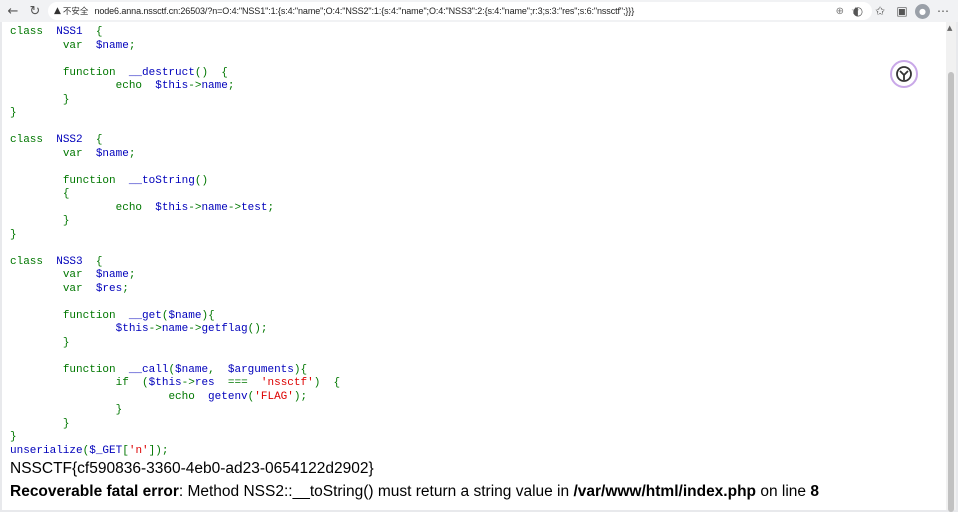 Image resolution: width=958 pixels, height=512 pixels. Describe the element at coordinates (858, 11) in the screenshot. I see `extension-icon: ◐` at that location.